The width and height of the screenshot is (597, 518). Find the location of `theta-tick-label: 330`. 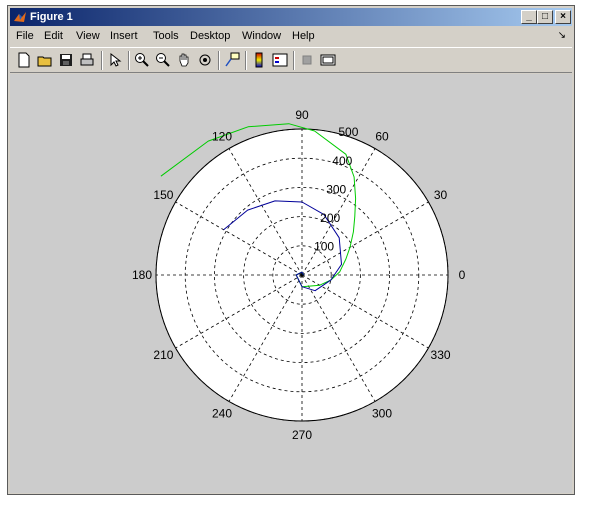

theta-tick-label: 330 is located at coordinates (441, 355).